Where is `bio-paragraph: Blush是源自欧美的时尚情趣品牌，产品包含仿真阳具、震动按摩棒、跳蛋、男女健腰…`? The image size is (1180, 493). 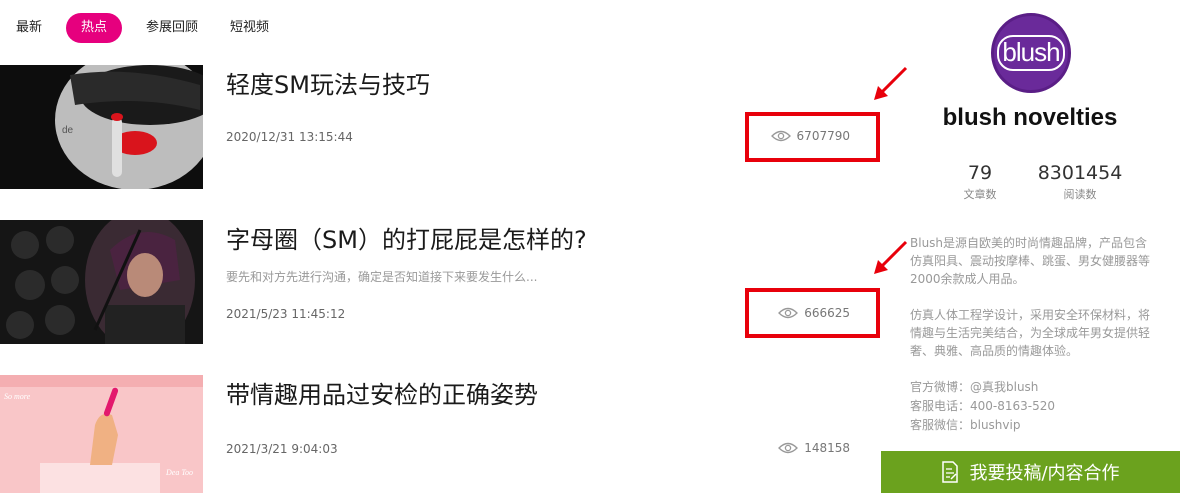 bio-paragraph: Blush是源自欧美的时尚情趣品牌，产品包含仿真阳具、震动按摩棒、跳蛋、男女健腰… is located at coordinates (1030, 261).